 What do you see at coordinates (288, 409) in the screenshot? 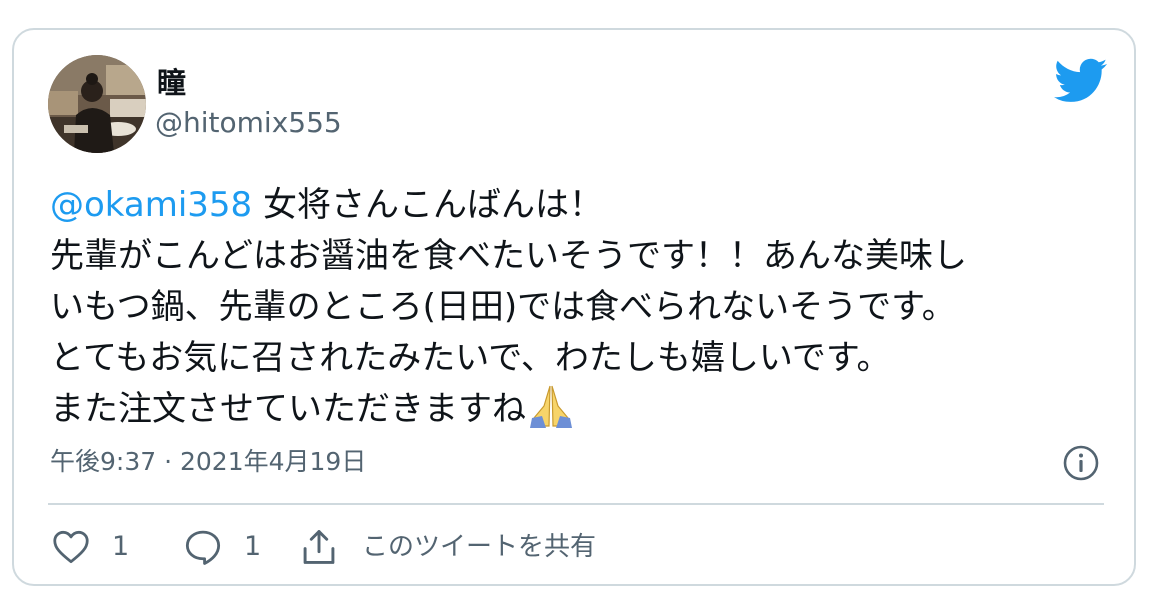
I see `tweet-line-5-text: また注文させていただきますね` at bounding box center [288, 409].